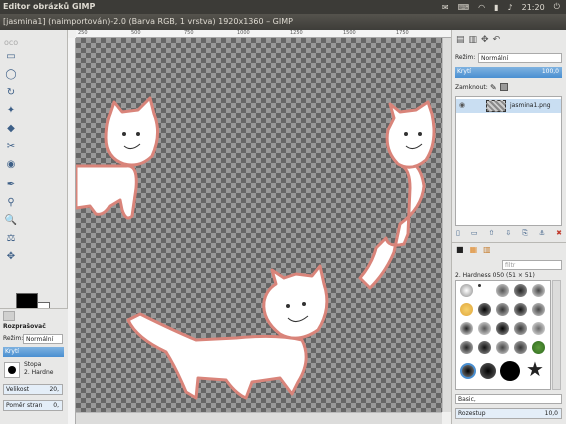  Describe the element at coordinates (508, 72) in the screenshot. I see `layers-opacity-slider: Krytí 100,0` at that location.